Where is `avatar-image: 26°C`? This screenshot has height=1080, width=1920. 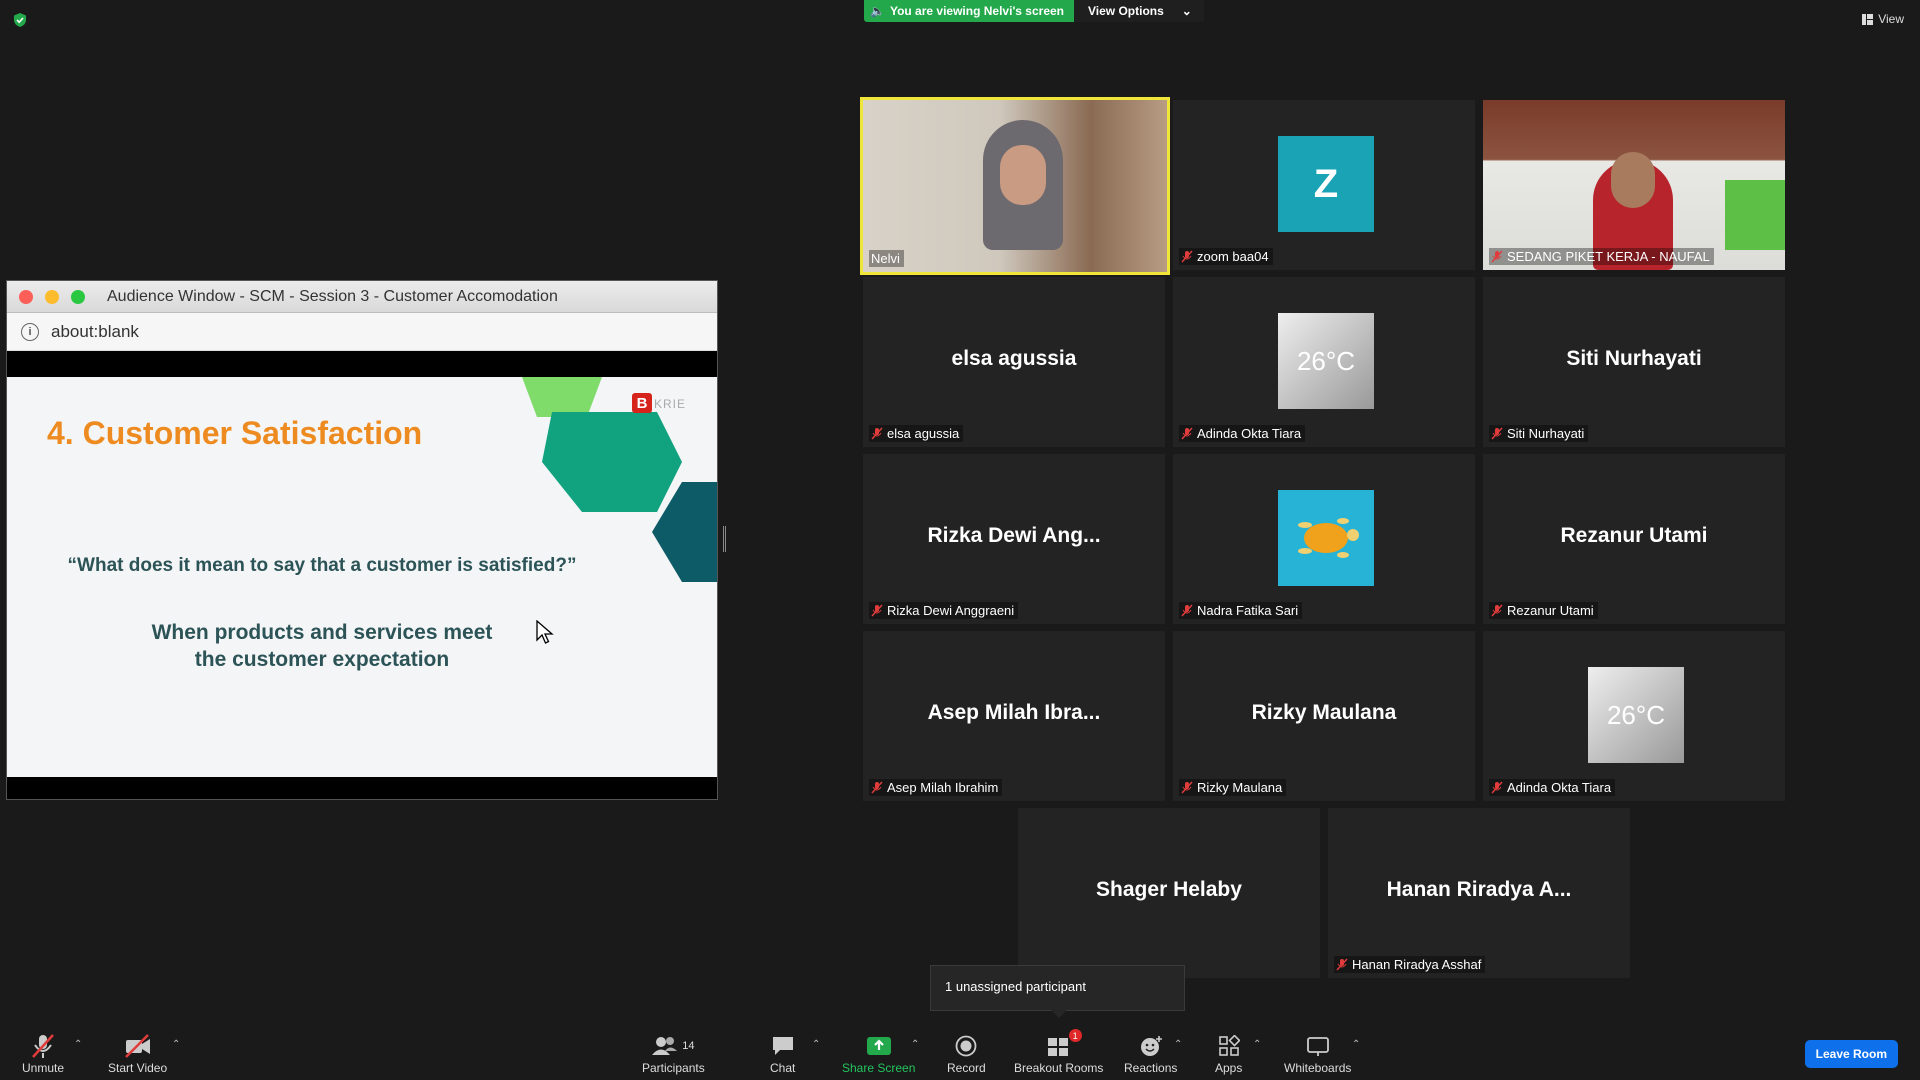 avatar-image: 26°C is located at coordinates (1636, 715).